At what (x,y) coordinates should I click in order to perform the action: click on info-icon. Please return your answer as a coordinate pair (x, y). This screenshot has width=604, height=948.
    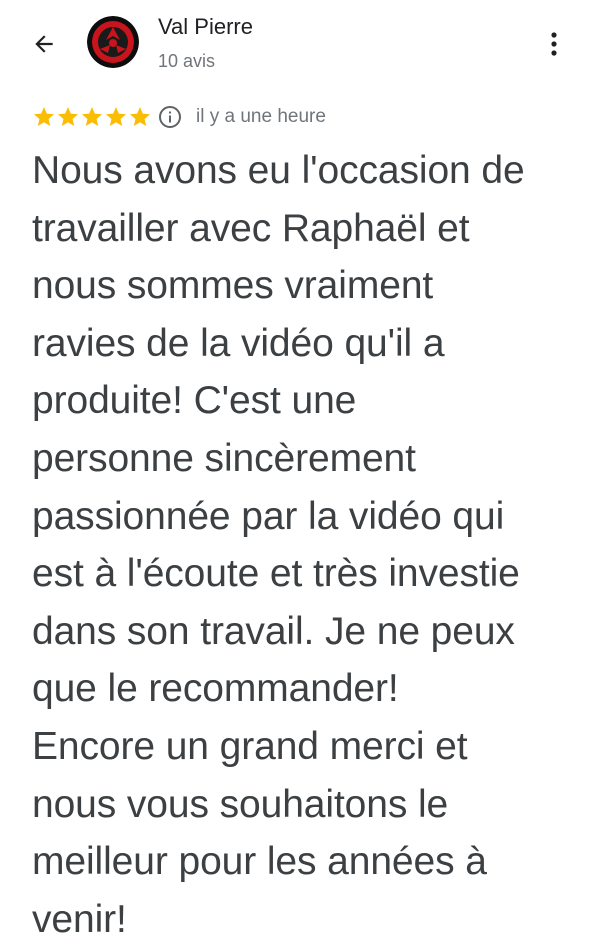
    Looking at the image, I should click on (170, 117).